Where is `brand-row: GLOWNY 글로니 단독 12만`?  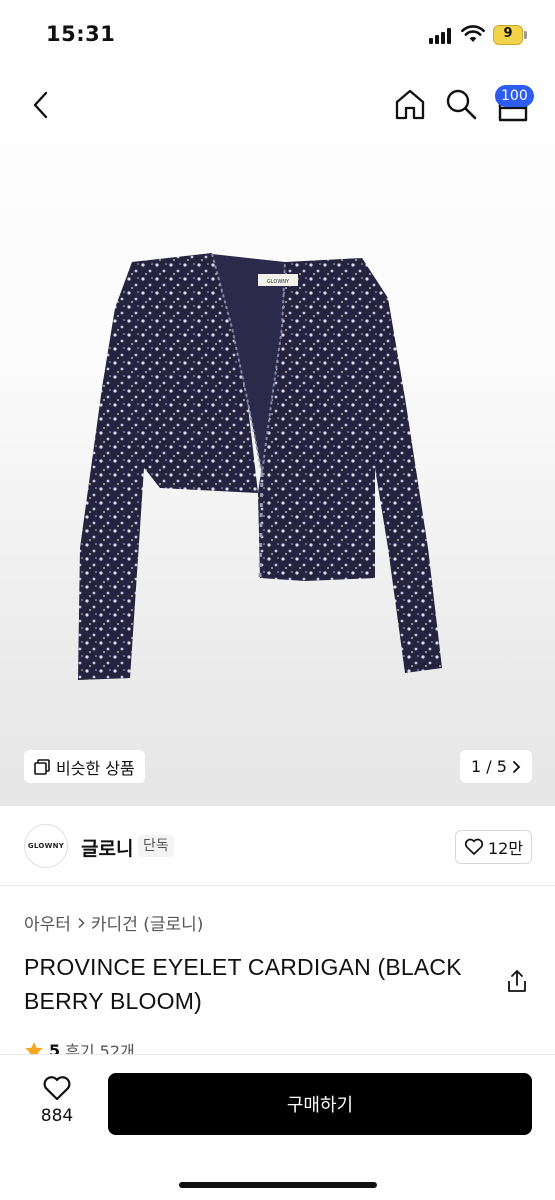 brand-row: GLOWNY 글로니 단독 12만 is located at coordinates (277, 846).